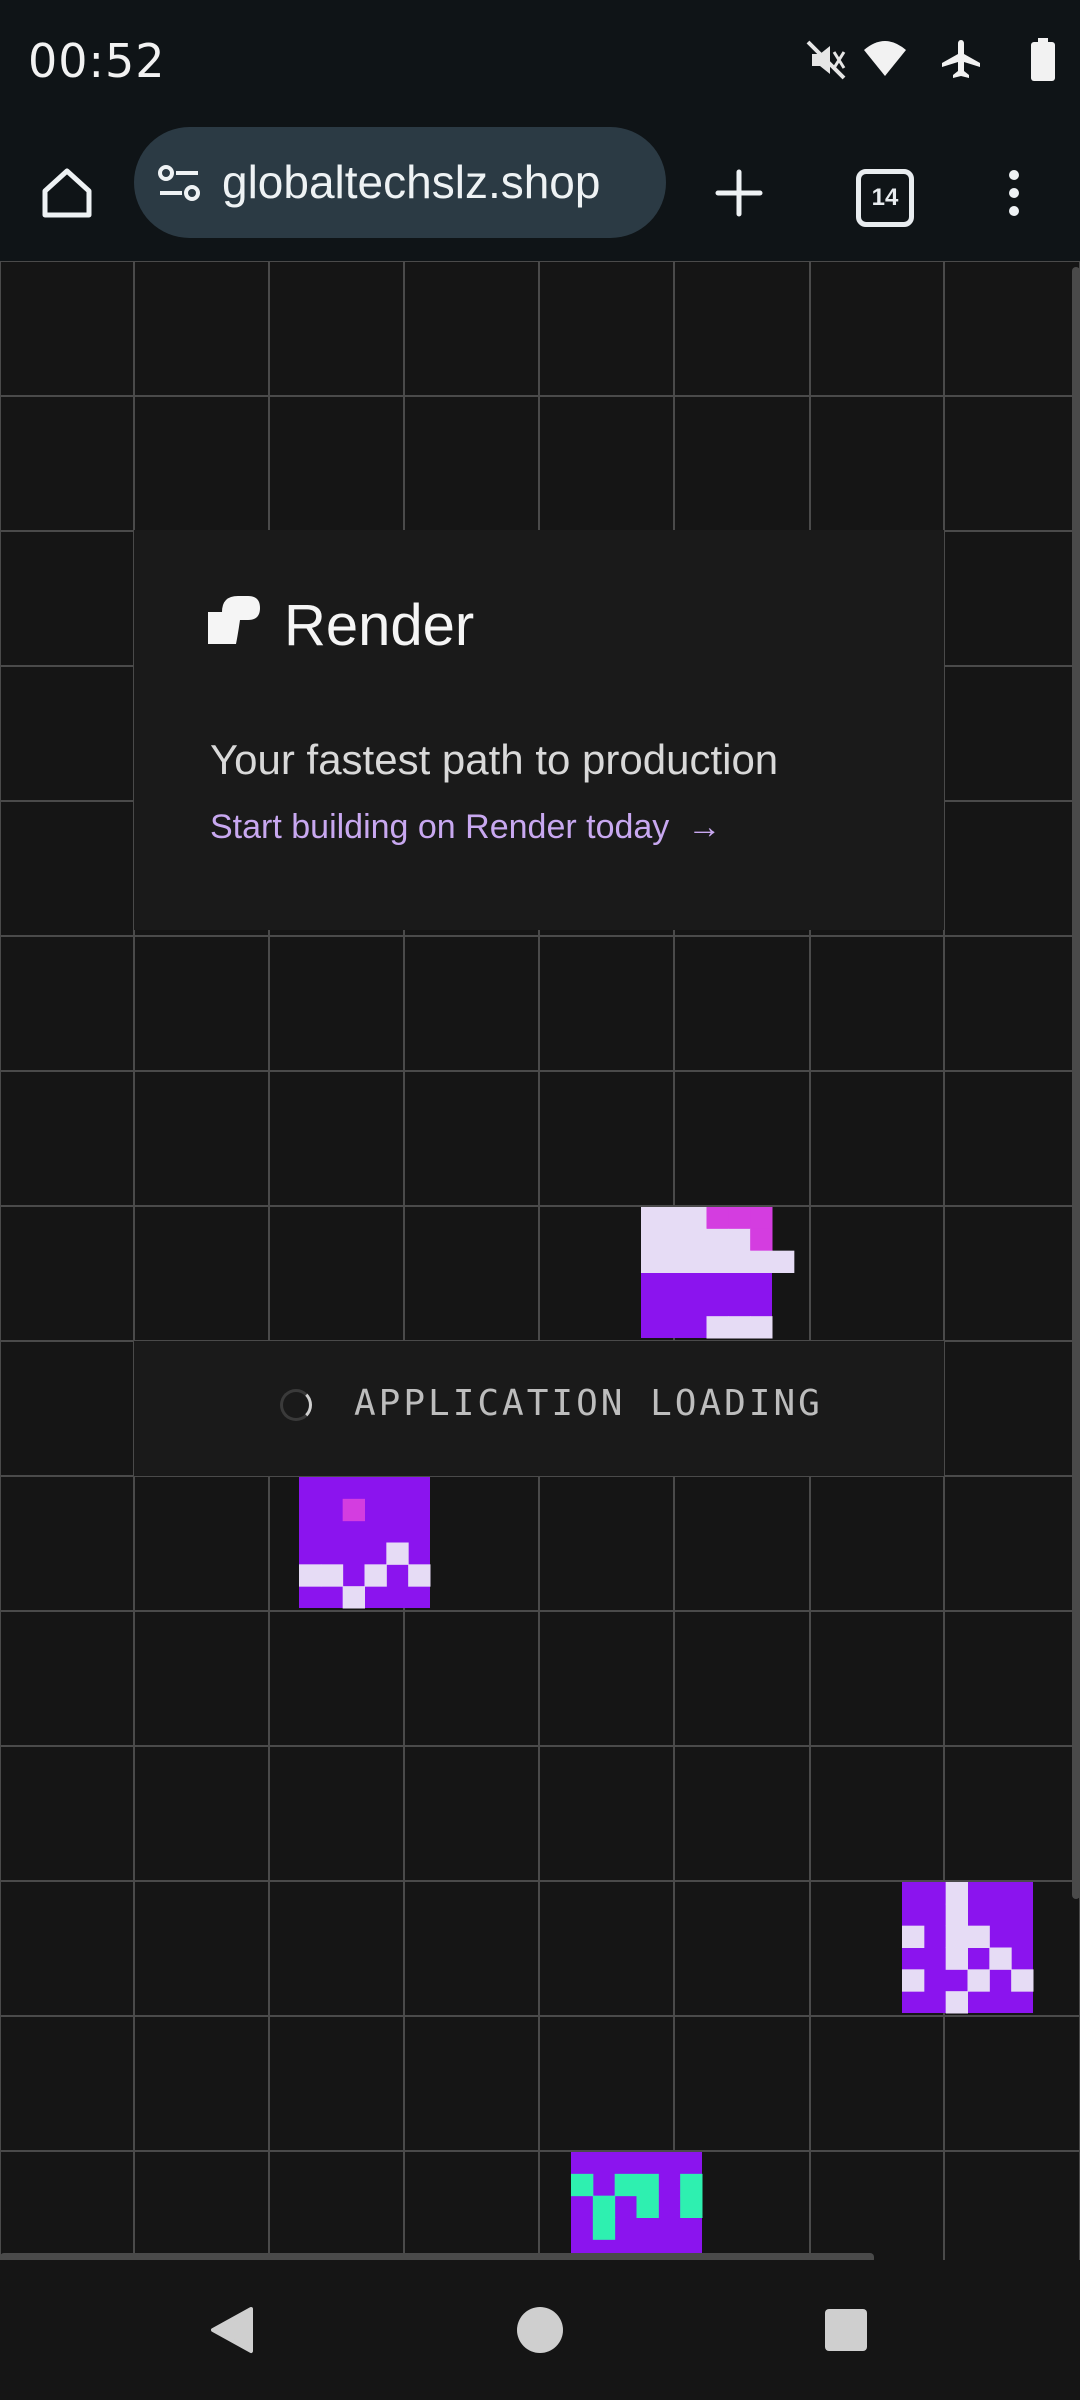  I want to click on new-tab-button, so click(739, 193).